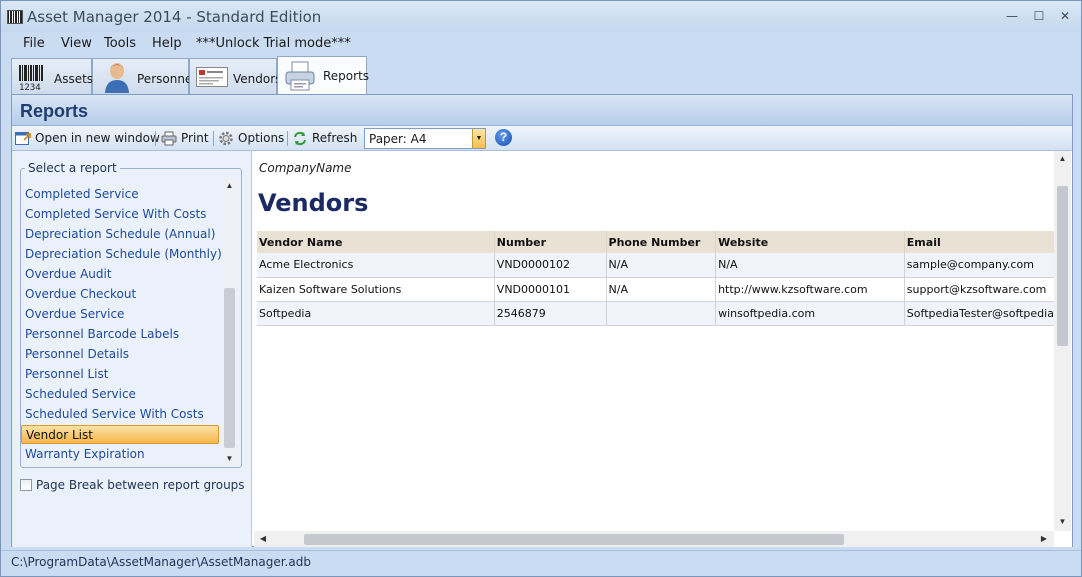  Describe the element at coordinates (257, 79) in the screenshot. I see `tab-vendors-label: Vendors` at that location.